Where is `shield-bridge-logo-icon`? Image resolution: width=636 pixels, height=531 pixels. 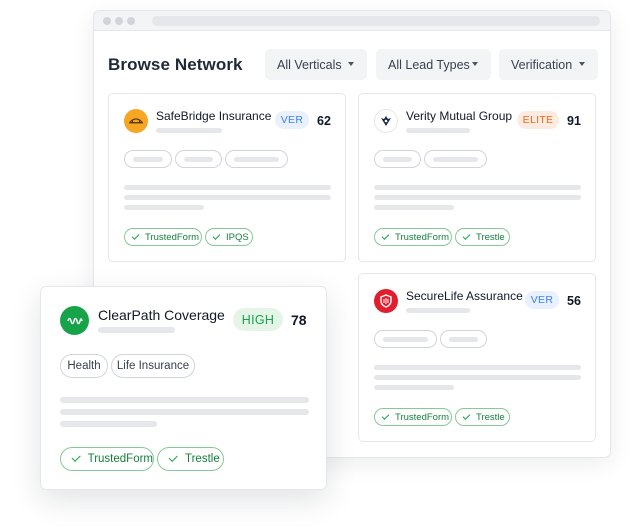
shield-bridge-logo-icon is located at coordinates (136, 121).